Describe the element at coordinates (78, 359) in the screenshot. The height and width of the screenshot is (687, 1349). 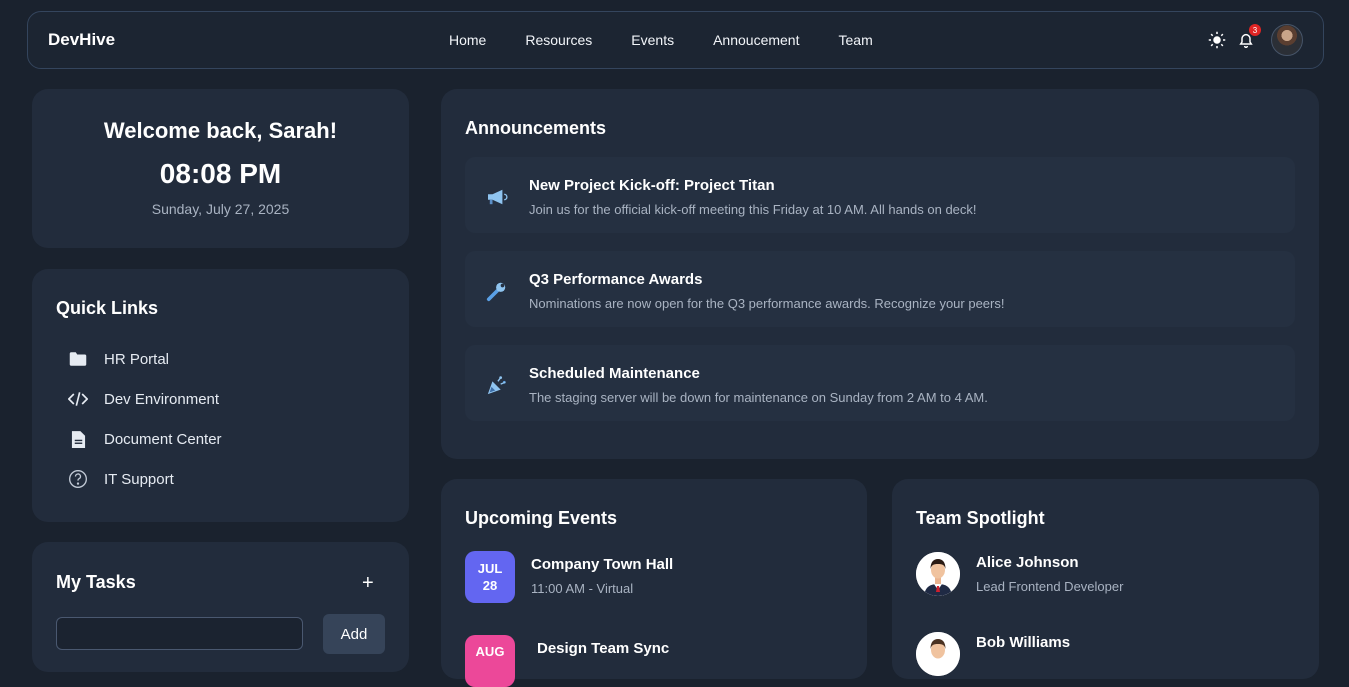
I see `folder-icon` at that location.